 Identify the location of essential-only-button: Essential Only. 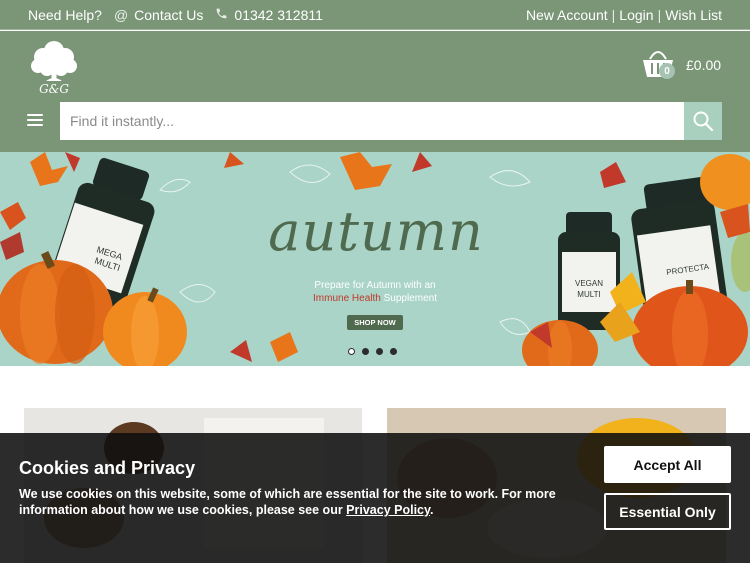
(667, 511).